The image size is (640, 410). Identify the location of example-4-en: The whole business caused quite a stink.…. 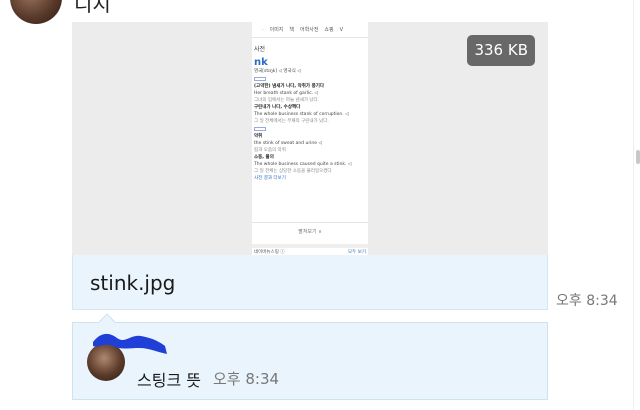
(303, 164).